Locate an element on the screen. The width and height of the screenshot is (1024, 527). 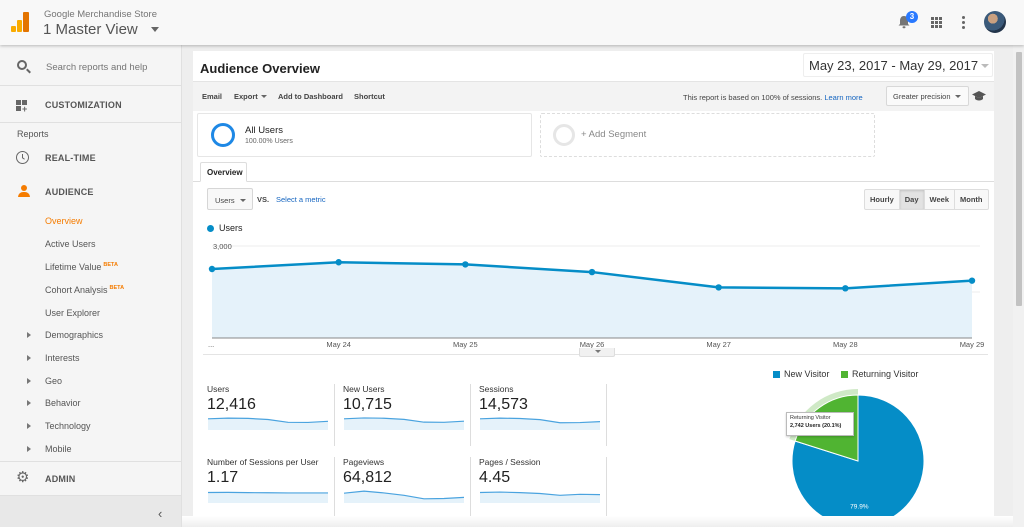
pie-legend-returning: Returning Visitor is located at coordinates (879, 374).